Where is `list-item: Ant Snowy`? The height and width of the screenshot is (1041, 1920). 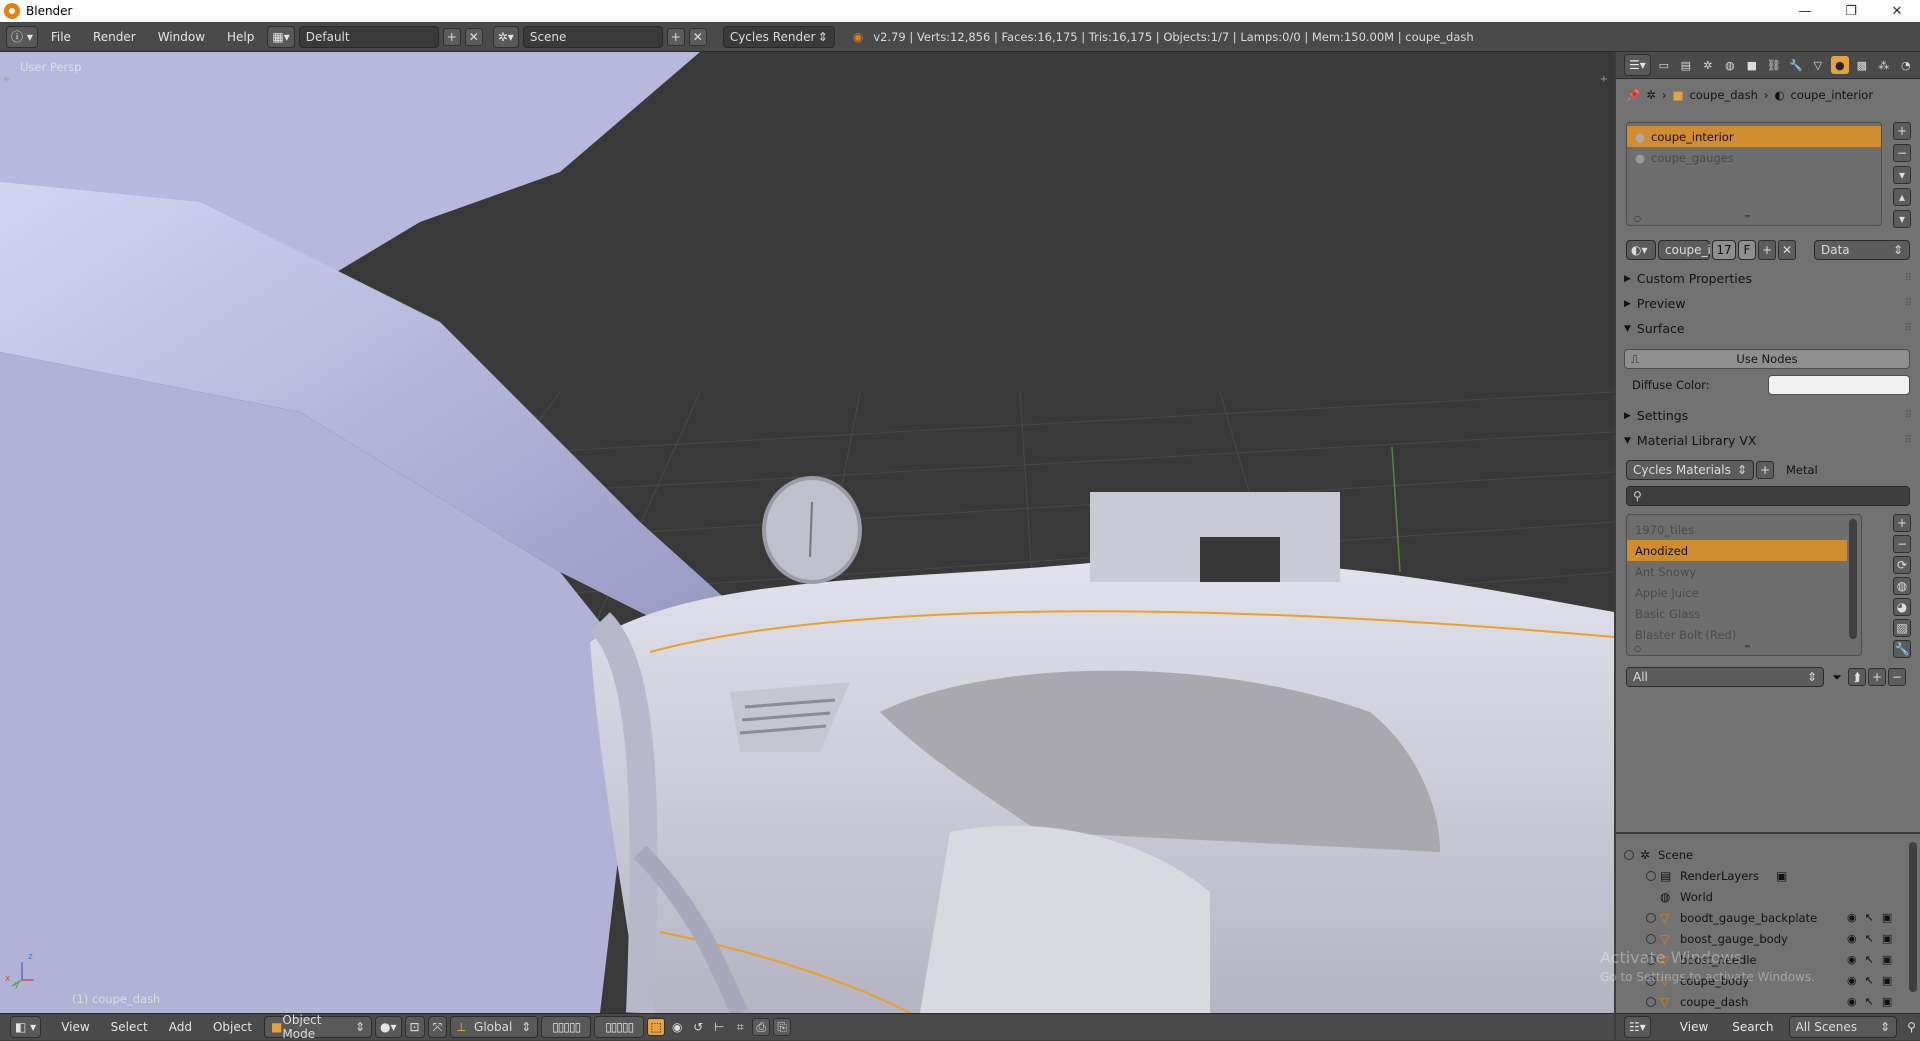 list-item: Ant Snowy is located at coordinates (1744, 571).